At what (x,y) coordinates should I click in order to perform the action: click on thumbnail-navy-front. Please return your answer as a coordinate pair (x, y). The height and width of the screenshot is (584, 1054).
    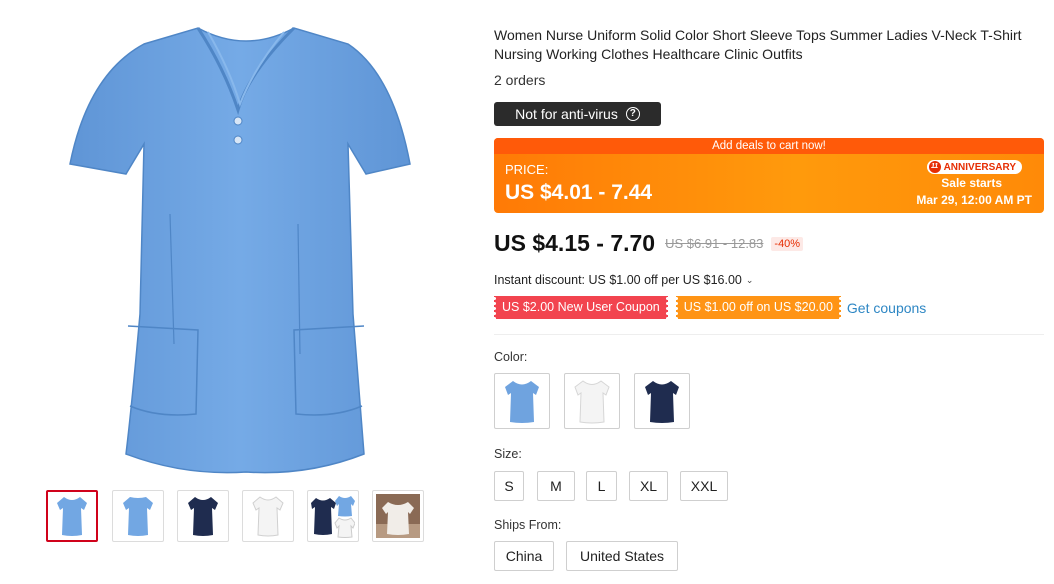
    Looking at the image, I should click on (203, 516).